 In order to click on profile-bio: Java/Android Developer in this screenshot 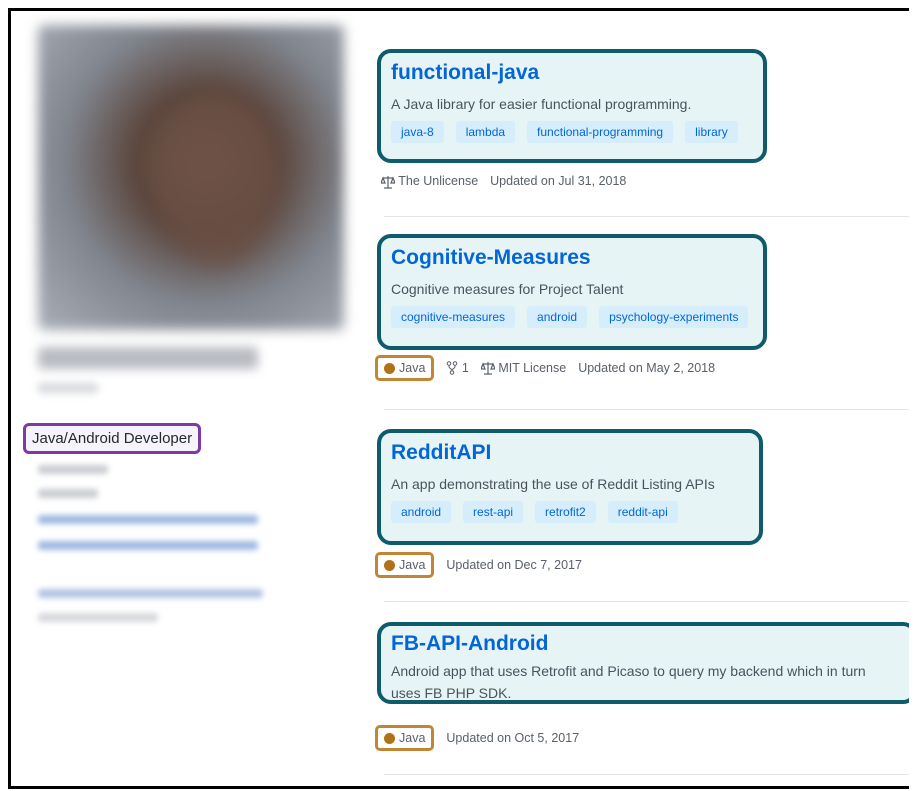, I will do `click(112, 438)`.